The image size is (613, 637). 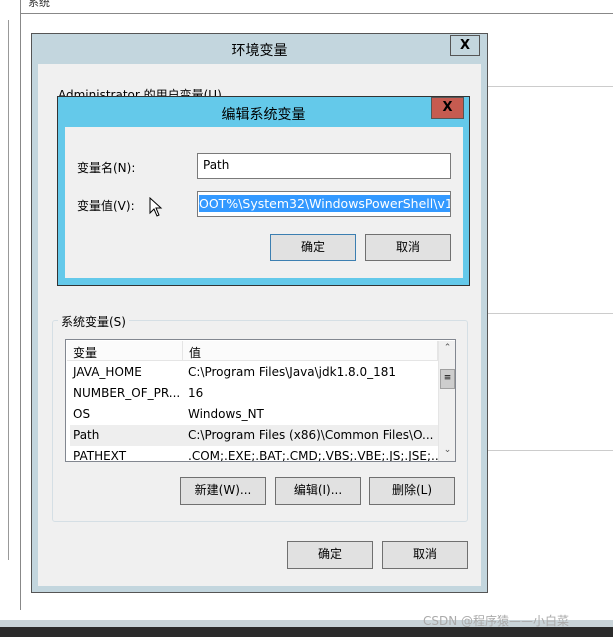 I want to click on table-row: NUMBER_OF_PR... 16, so click(x=254, y=393).